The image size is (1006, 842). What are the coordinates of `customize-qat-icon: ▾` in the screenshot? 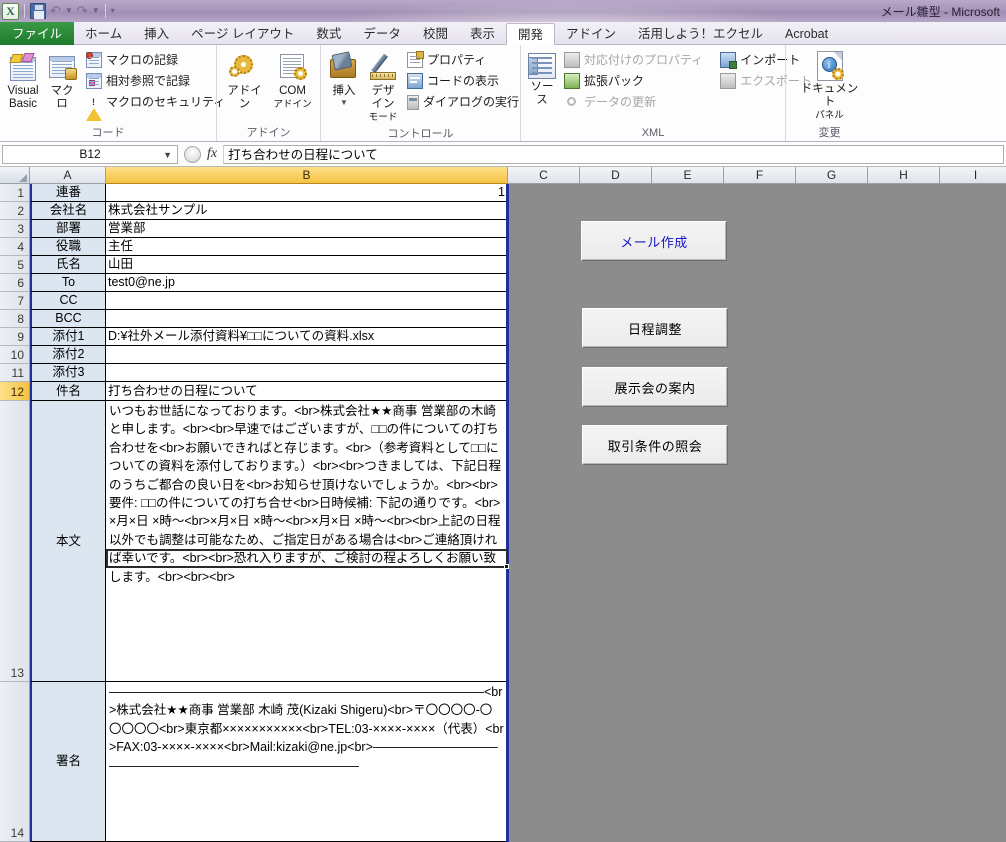 It's located at (113, 11).